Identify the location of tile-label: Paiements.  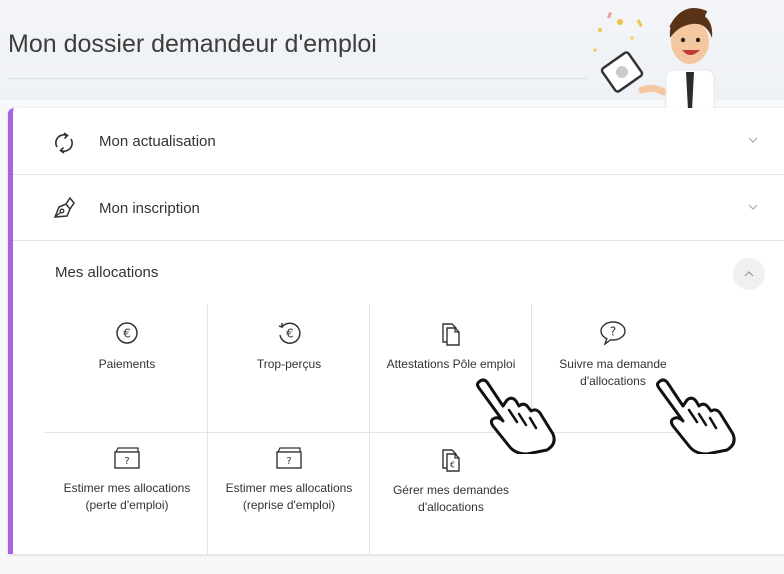
(127, 364).